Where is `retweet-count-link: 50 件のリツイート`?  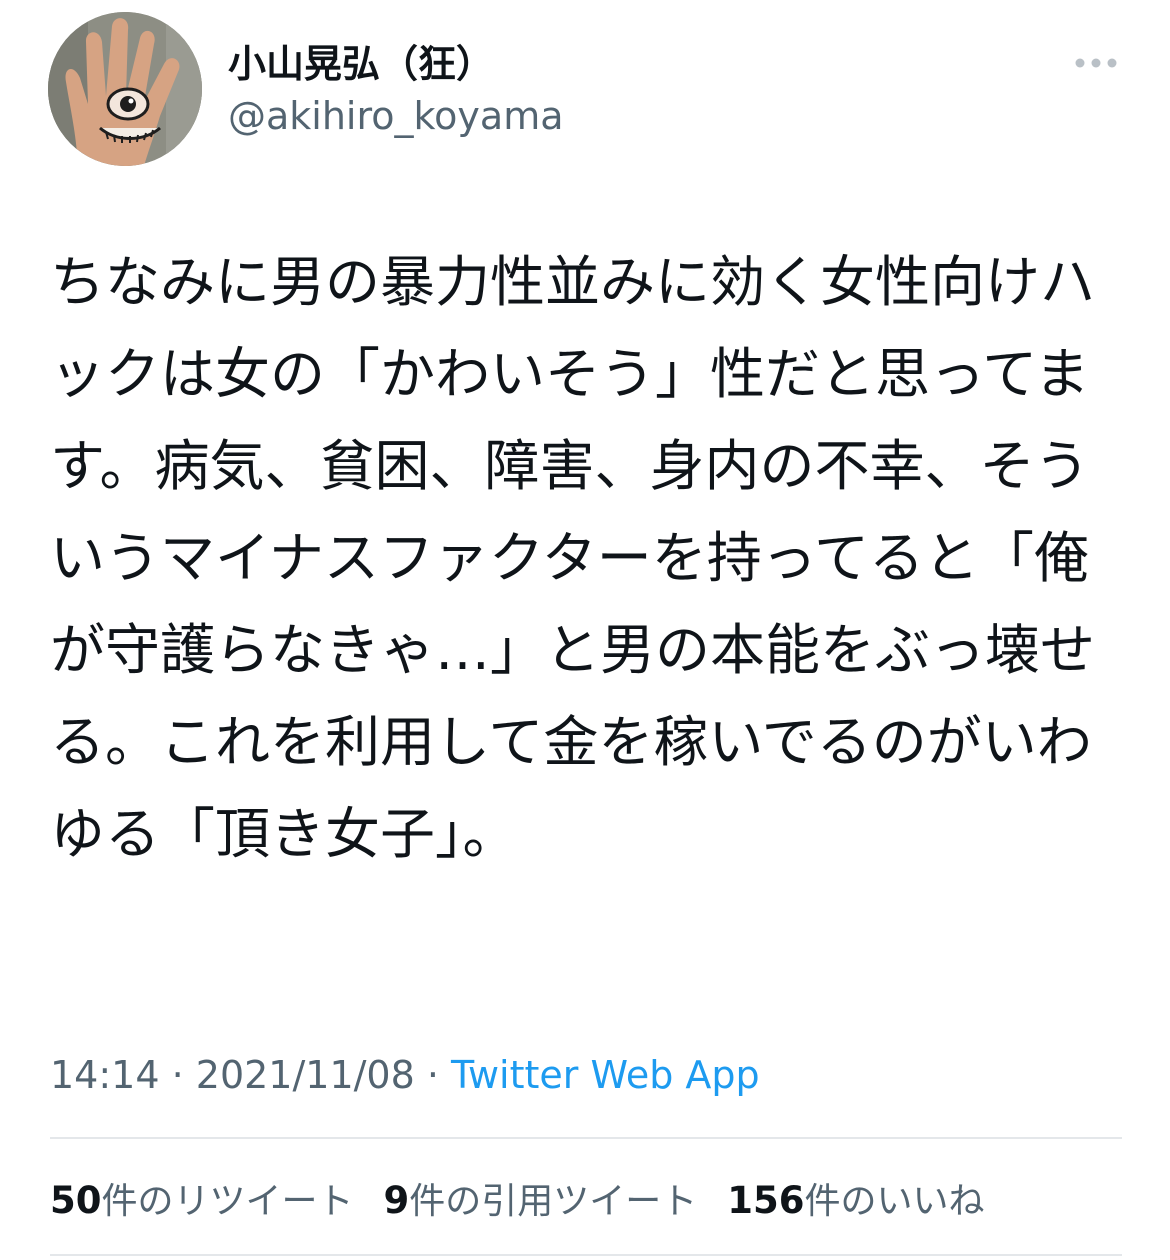 retweet-count-link: 50 件のリツイート is located at coordinates (202, 1198).